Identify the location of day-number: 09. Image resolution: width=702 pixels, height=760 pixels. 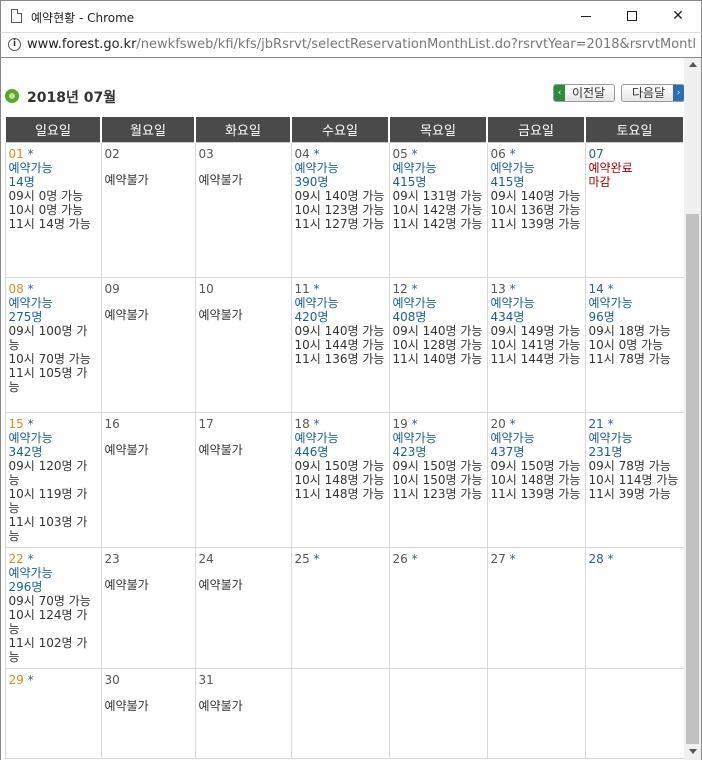
(148, 289).